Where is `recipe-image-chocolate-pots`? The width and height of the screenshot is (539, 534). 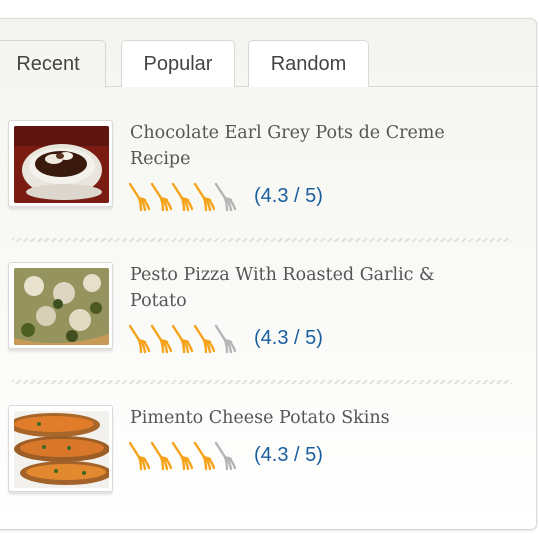 recipe-image-chocolate-pots is located at coordinates (61, 164).